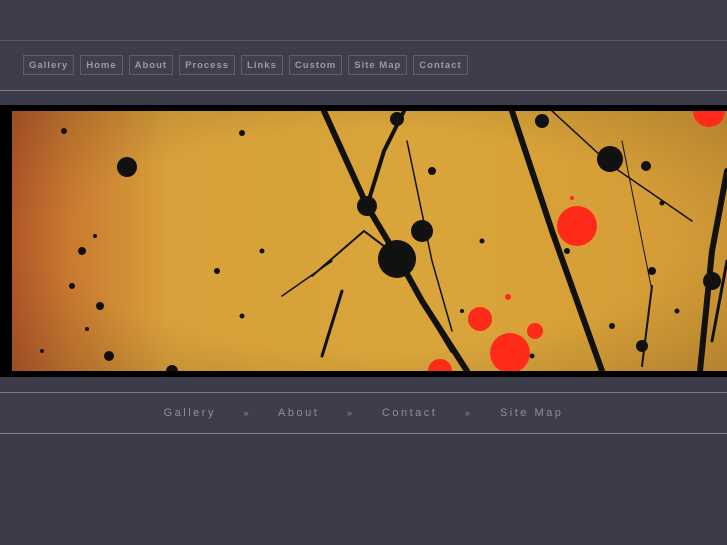 This screenshot has height=545, width=727. I want to click on footer-nav: Gallery » About » Contact » Site Map, so click(363, 413).